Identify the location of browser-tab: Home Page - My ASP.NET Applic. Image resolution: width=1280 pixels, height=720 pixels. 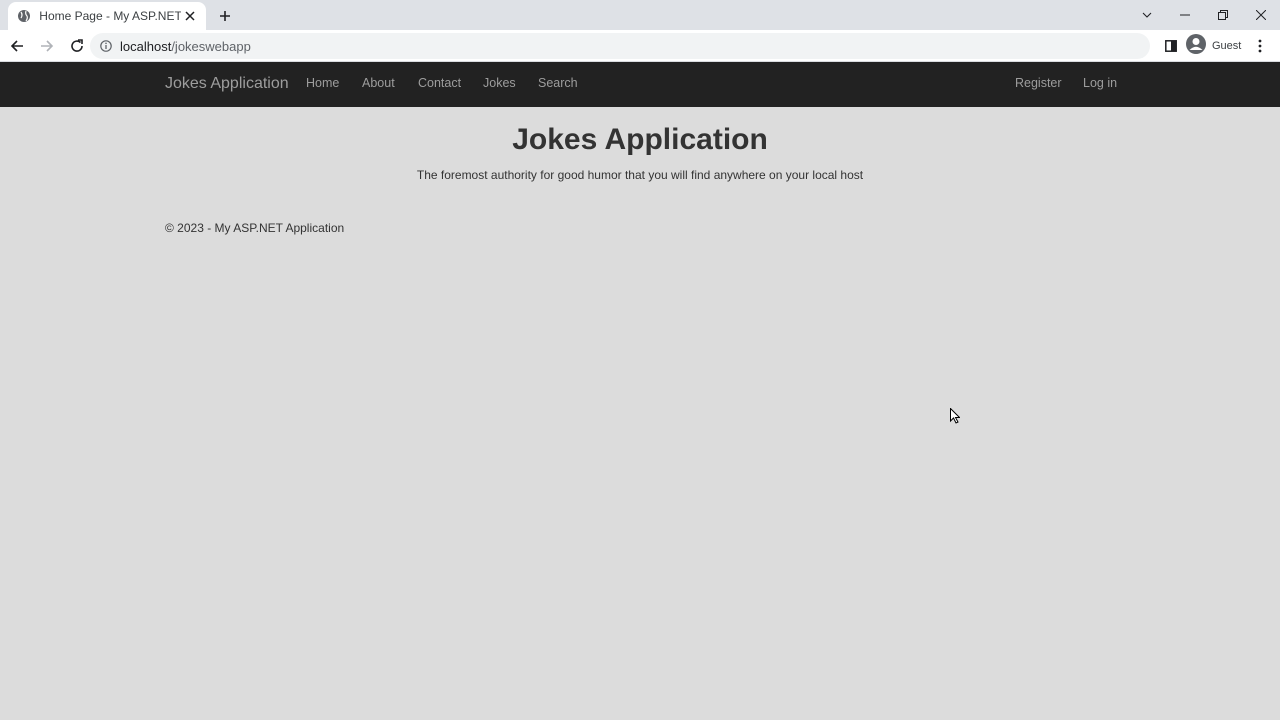
(107, 16).